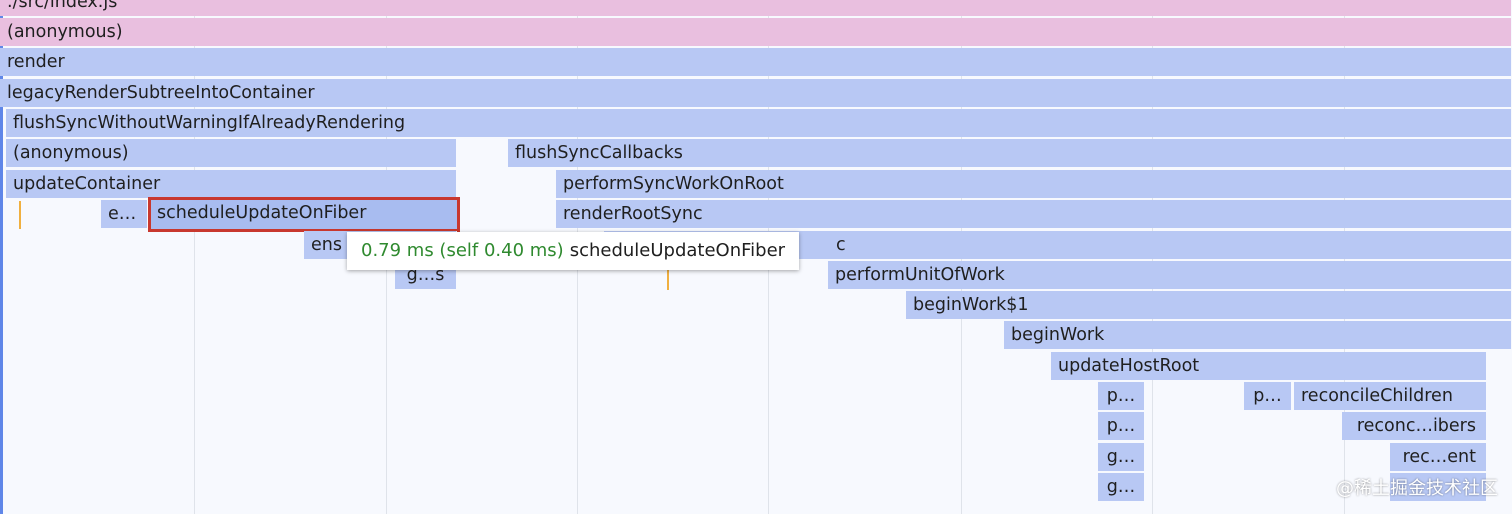  I want to click on left-edge-marker, so click(1, 257).